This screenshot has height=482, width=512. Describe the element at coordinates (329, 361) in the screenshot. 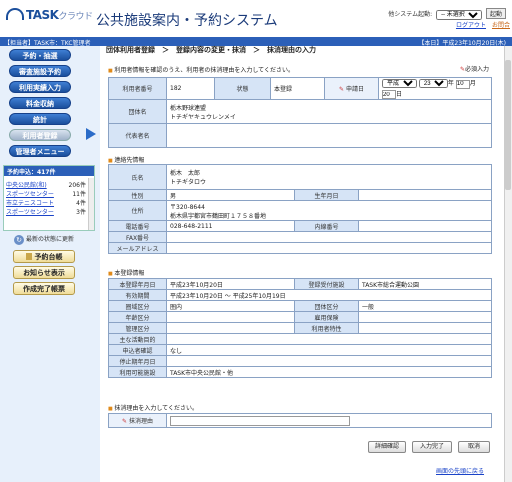

I see `stop-value` at that location.